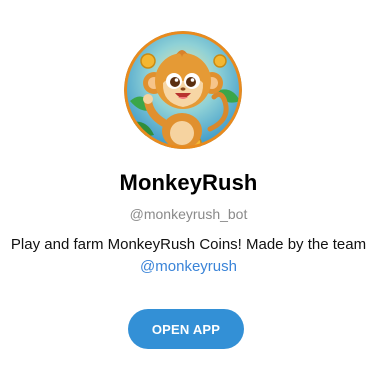  I want to click on bot-username: @monkeyrush_bot, so click(188, 214).